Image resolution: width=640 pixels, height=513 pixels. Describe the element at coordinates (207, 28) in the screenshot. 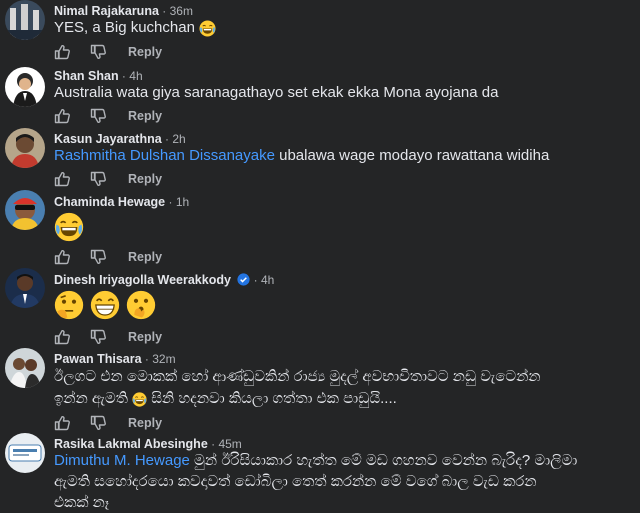

I see `rofl-emoji-icon` at that location.